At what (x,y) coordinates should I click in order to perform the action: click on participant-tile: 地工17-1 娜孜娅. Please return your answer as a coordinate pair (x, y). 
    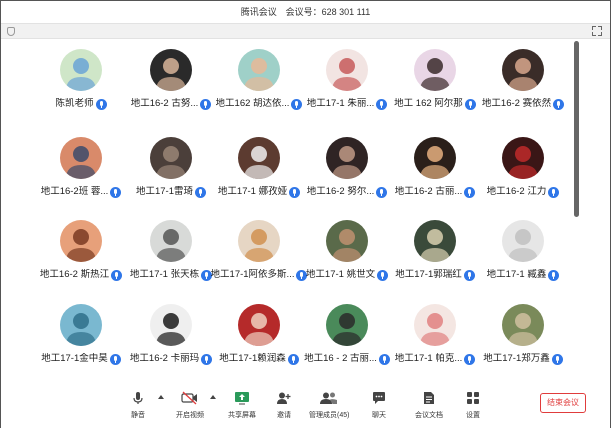
    Looking at the image, I should click on (259, 179).